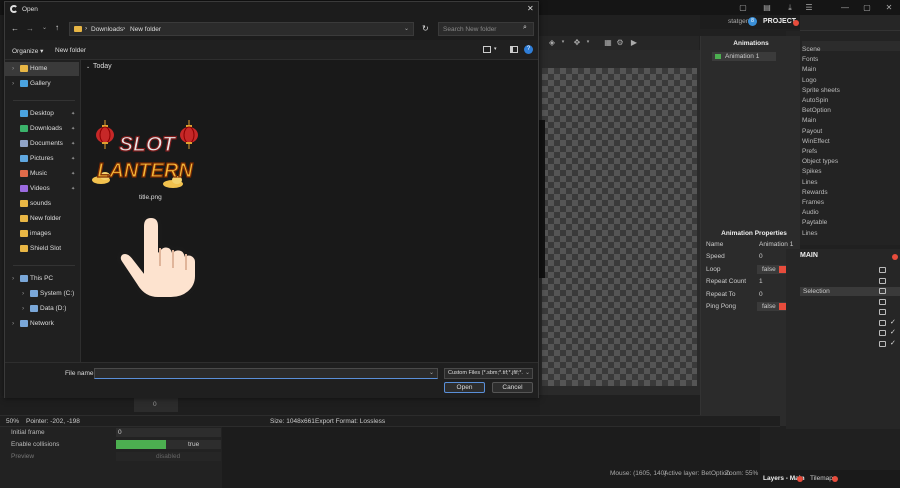 This screenshot has height=488, width=900. Describe the element at coordinates (895, 257) in the screenshot. I see `layers-close-dot` at that location.